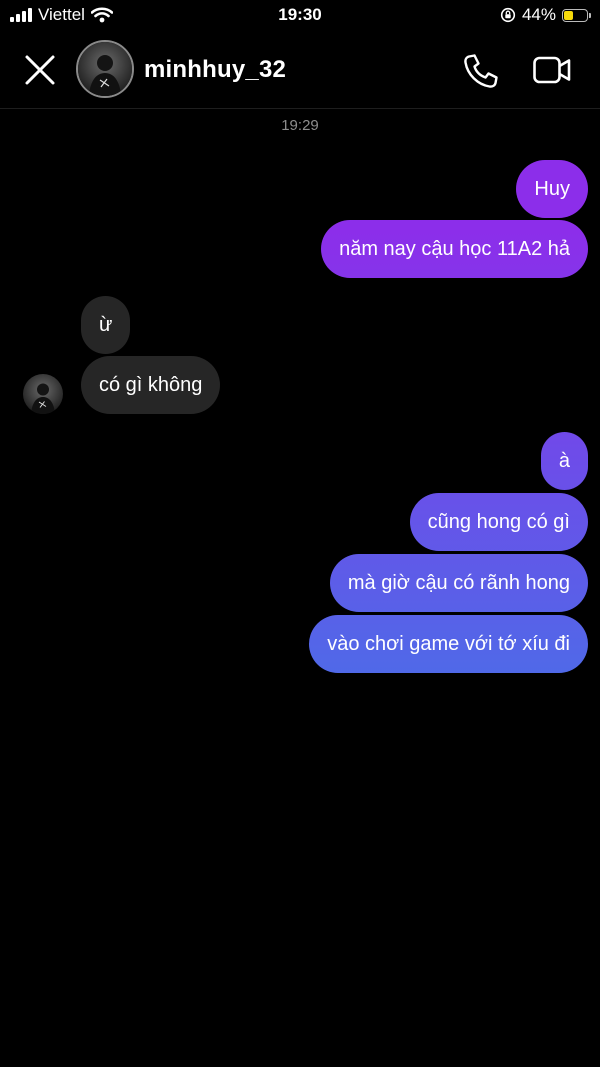 This screenshot has width=600, height=1067. What do you see at coordinates (508, 15) in the screenshot?
I see `rotation-lock-icon` at bounding box center [508, 15].